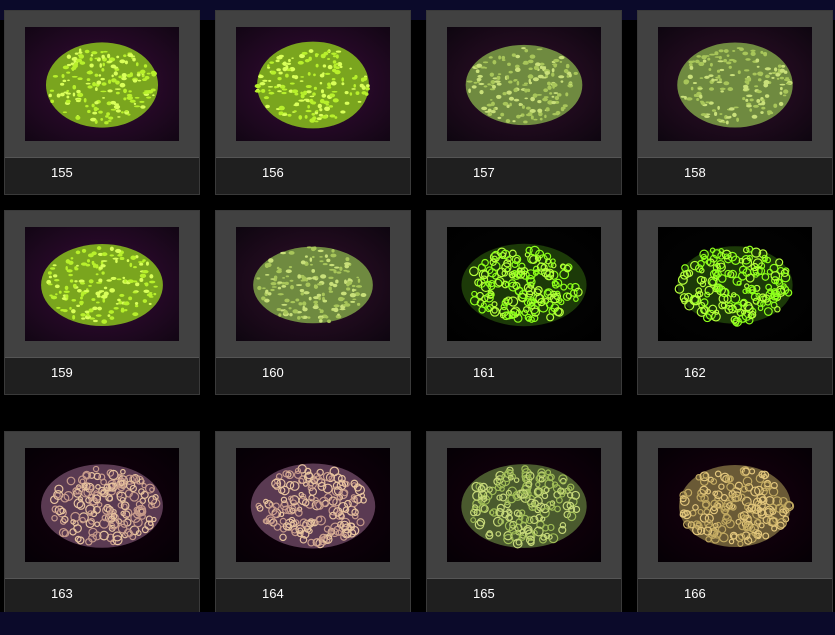 This screenshot has width=835, height=635. I want to click on gallery-card: 165, so click(524, 523).